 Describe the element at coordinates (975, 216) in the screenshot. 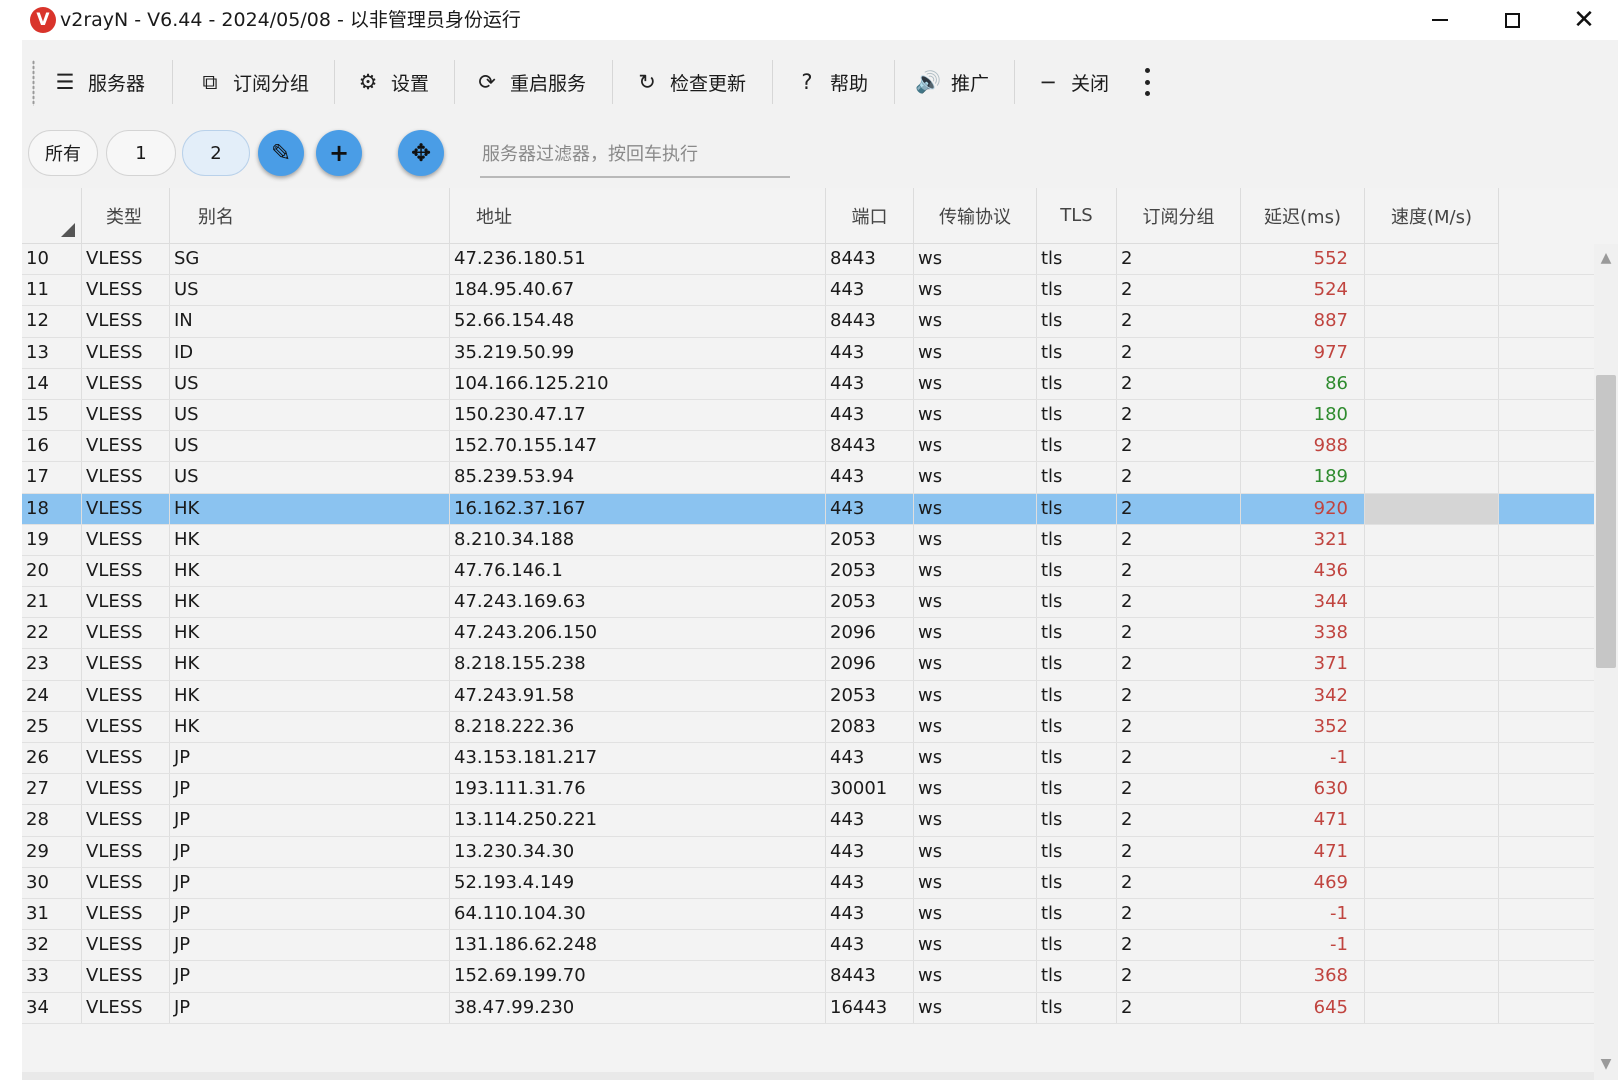

I see `column-header-transport: 传输协议` at that location.